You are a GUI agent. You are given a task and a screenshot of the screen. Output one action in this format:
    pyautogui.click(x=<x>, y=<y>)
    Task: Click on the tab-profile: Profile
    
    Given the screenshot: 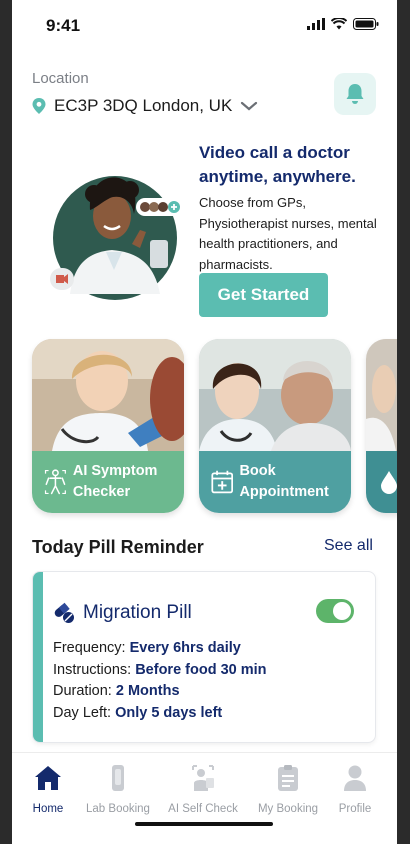 What is the action you would take?
    pyautogui.click(x=355, y=788)
    